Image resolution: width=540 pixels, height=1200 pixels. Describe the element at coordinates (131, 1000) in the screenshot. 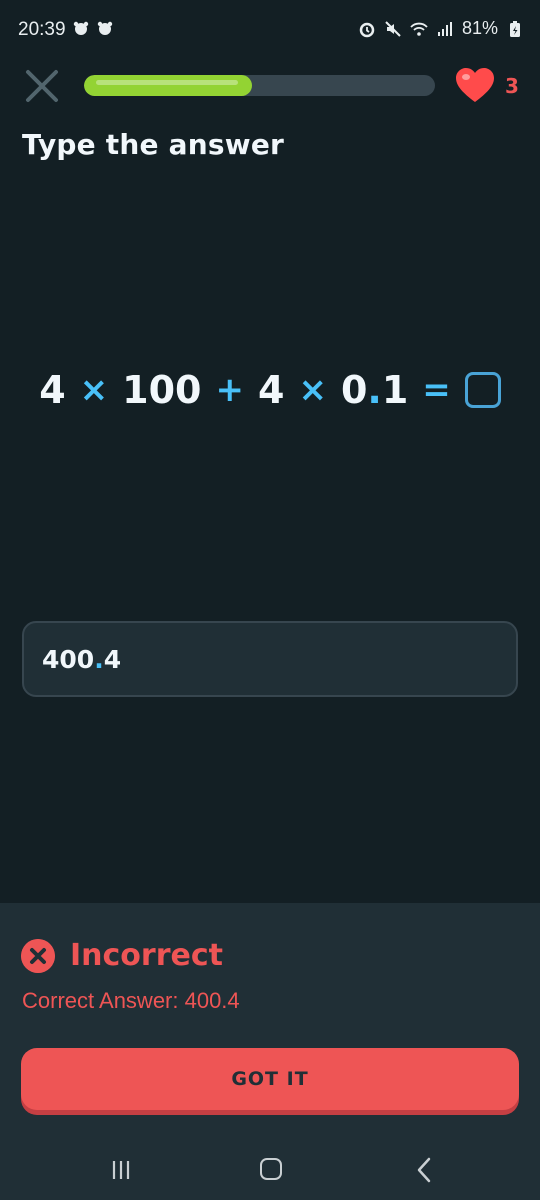

I see `correct-answer-text: Correct Answer: 400.4` at that location.